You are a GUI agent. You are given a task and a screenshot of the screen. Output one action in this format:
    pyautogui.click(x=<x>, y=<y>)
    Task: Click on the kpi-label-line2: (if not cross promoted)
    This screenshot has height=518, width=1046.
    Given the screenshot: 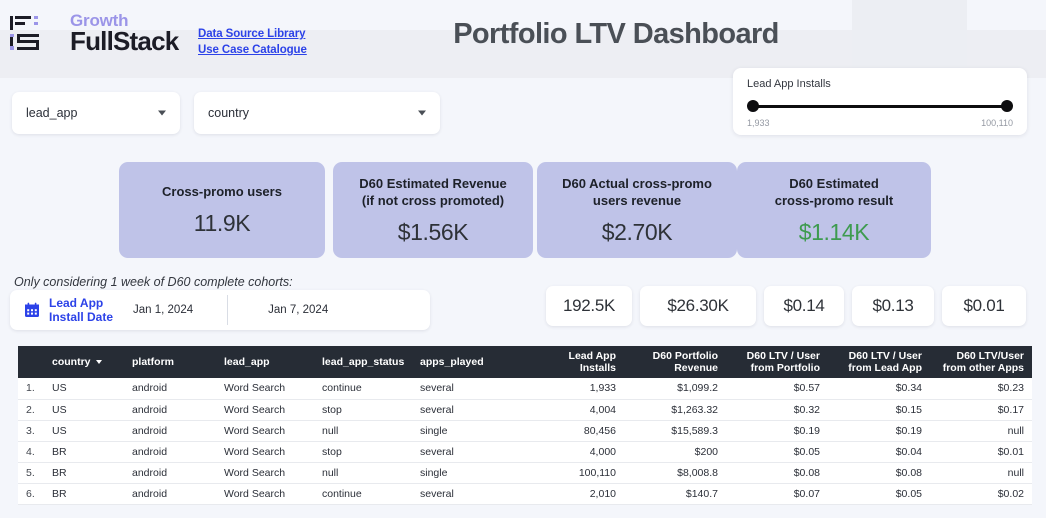 What is the action you would take?
    pyautogui.click(x=433, y=200)
    